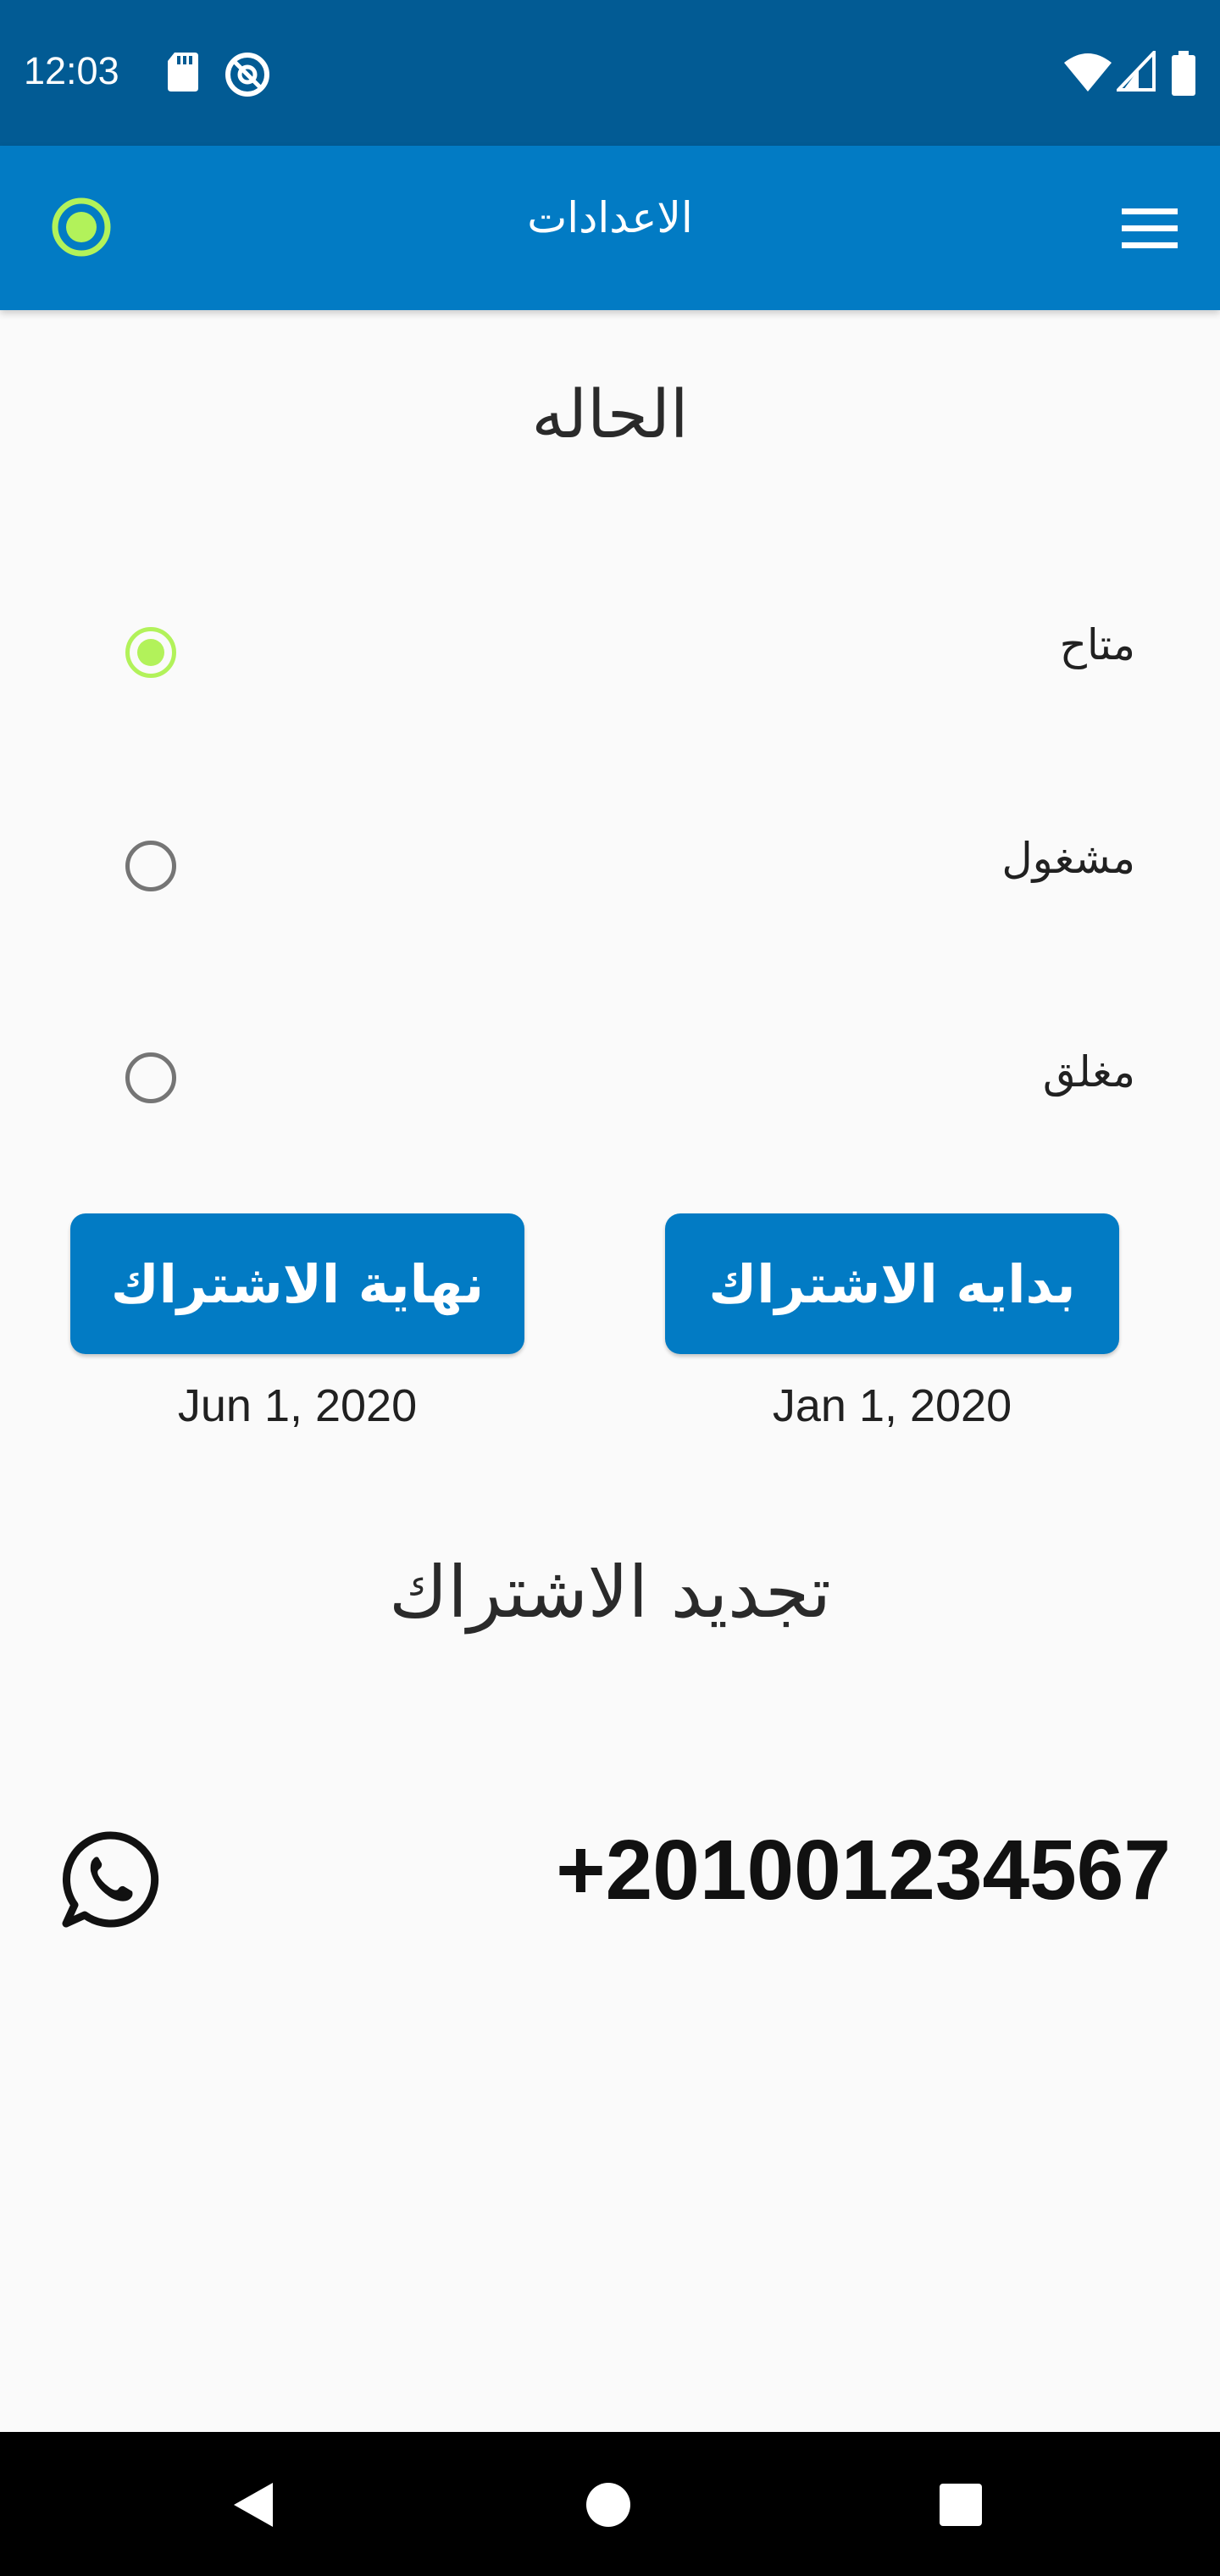 This screenshot has width=1220, height=2576. What do you see at coordinates (81, 227) in the screenshot?
I see `online-status-indicator` at bounding box center [81, 227].